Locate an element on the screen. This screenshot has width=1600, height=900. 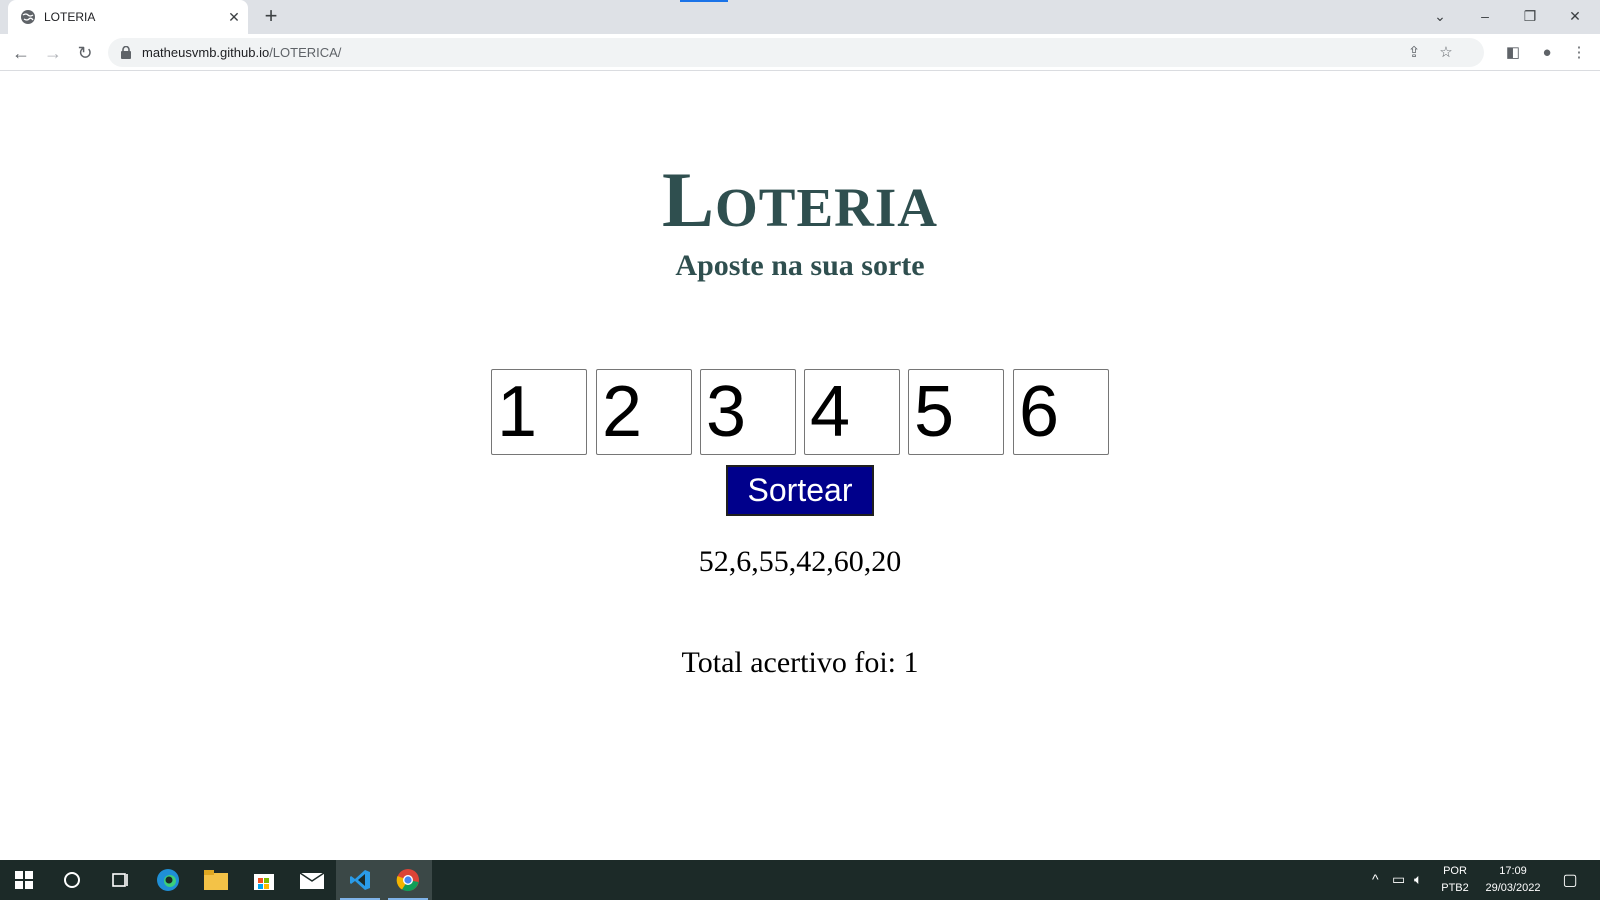
drawn-numbers: 52,6,55,42,60,20 is located at coordinates (800, 561).